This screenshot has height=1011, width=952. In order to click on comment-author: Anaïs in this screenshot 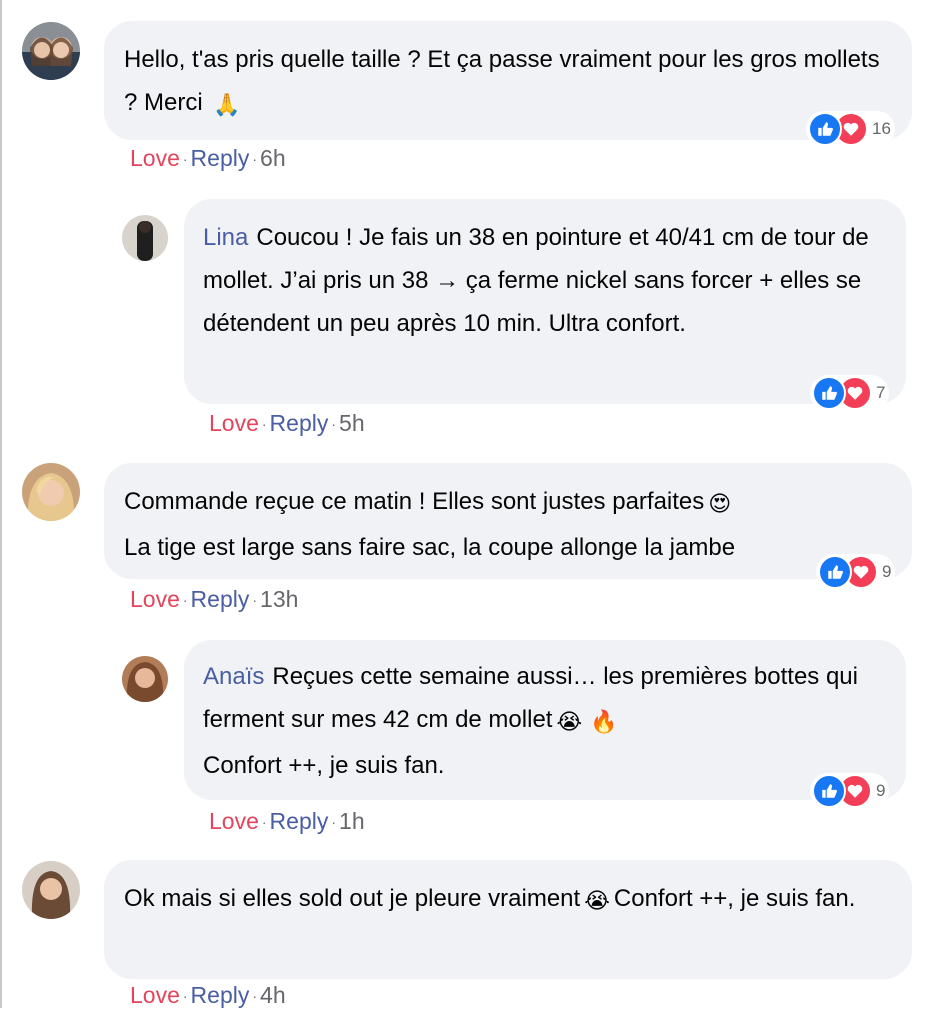, I will do `click(233, 676)`.